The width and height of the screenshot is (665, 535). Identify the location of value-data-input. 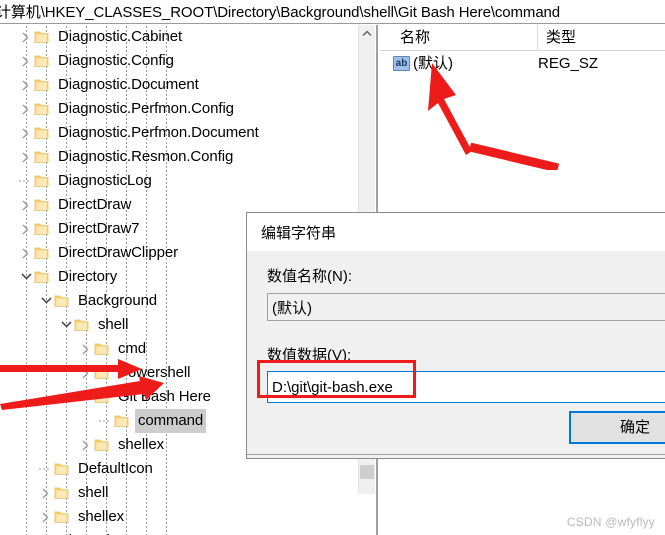
(466, 387).